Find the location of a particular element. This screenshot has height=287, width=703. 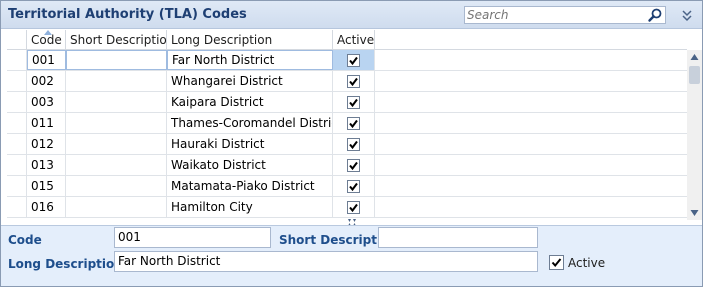

cell-code: 011 is located at coordinates (46, 123).